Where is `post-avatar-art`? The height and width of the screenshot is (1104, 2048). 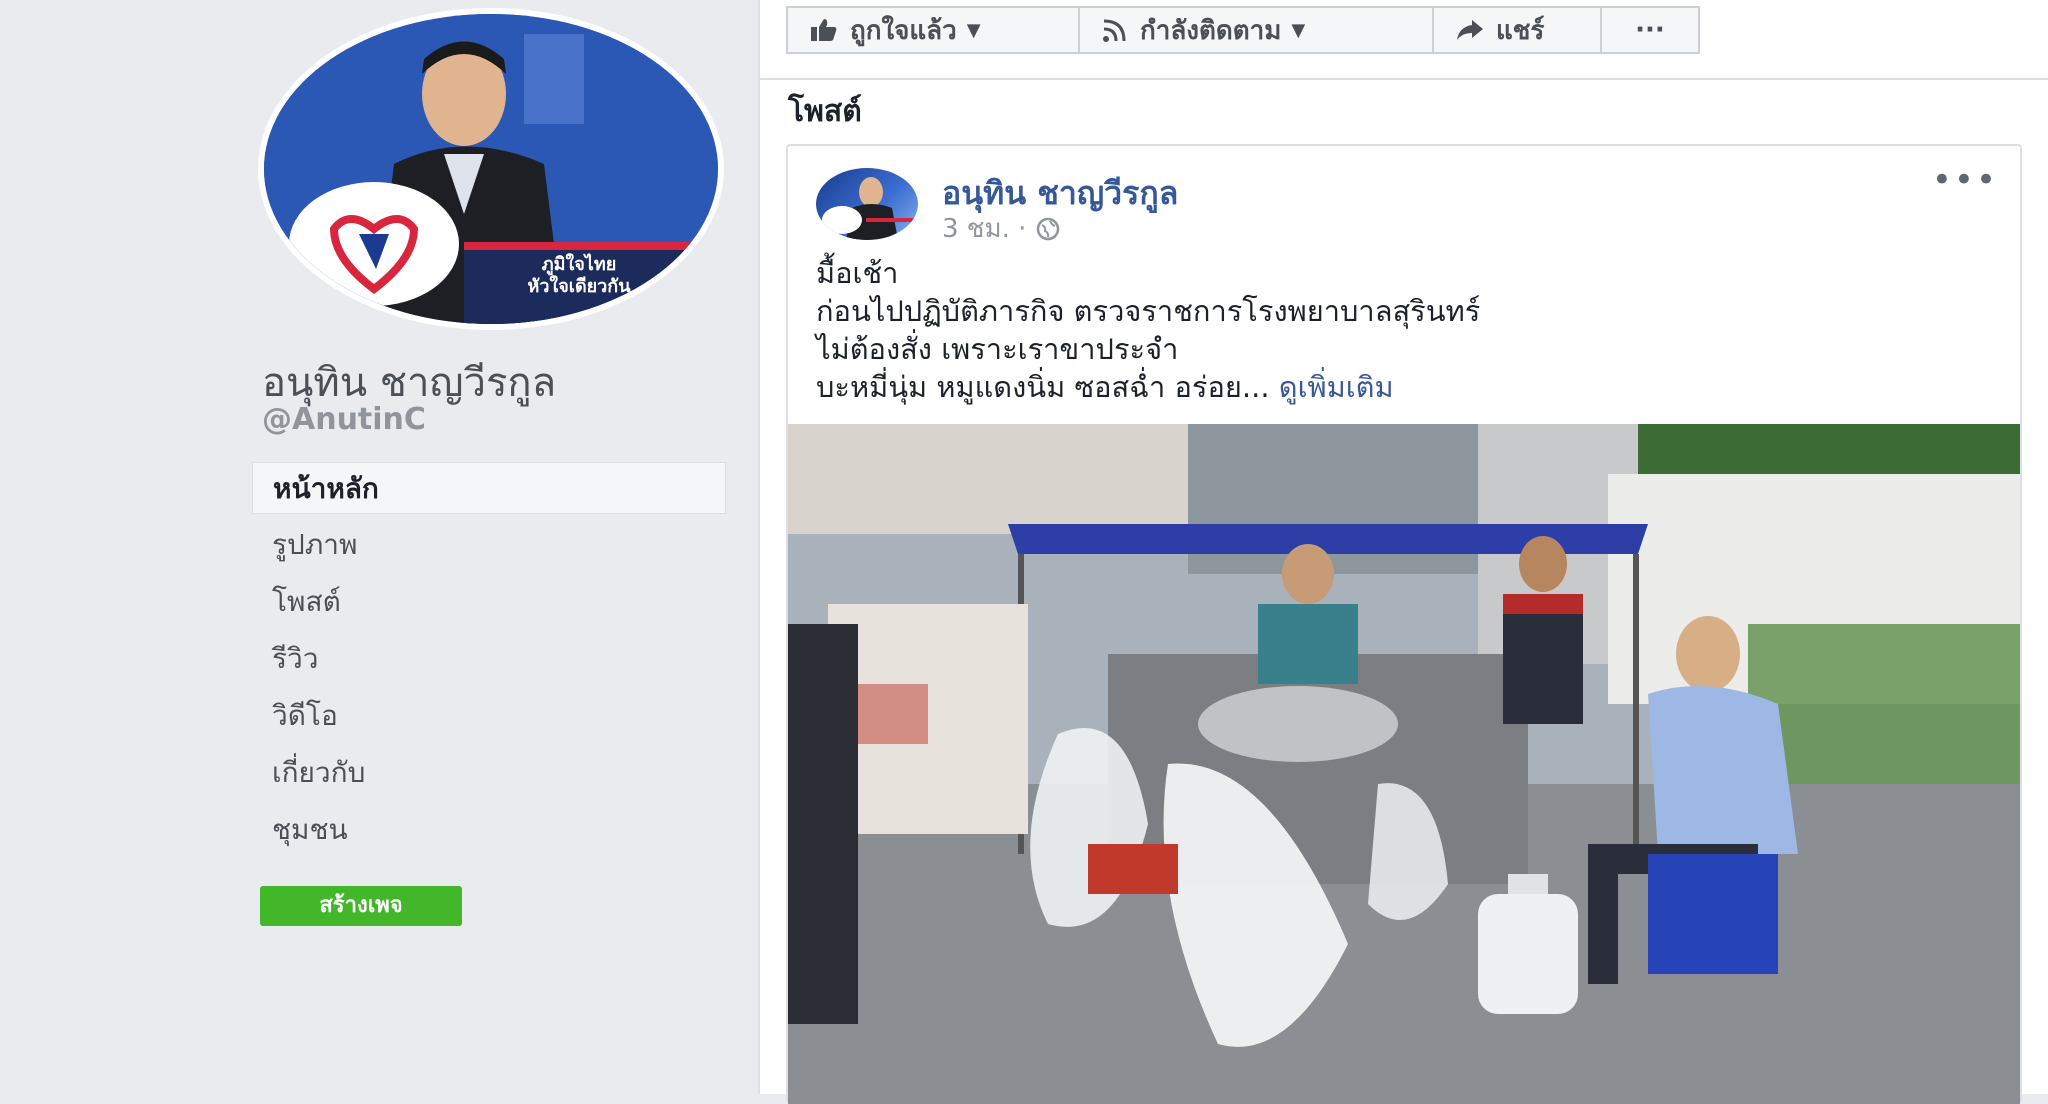
post-avatar-art is located at coordinates (870, 208).